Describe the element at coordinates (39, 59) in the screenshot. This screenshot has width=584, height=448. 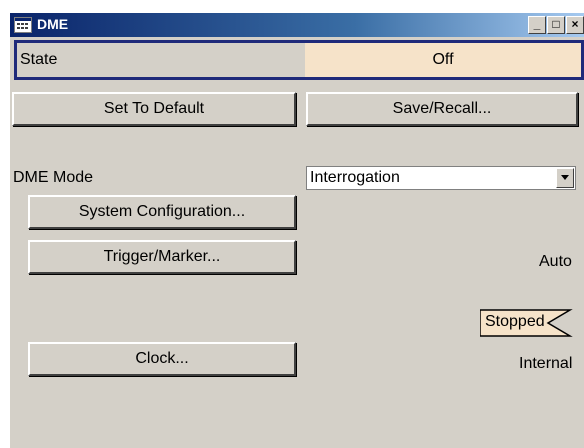
I see `state-label: State` at that location.